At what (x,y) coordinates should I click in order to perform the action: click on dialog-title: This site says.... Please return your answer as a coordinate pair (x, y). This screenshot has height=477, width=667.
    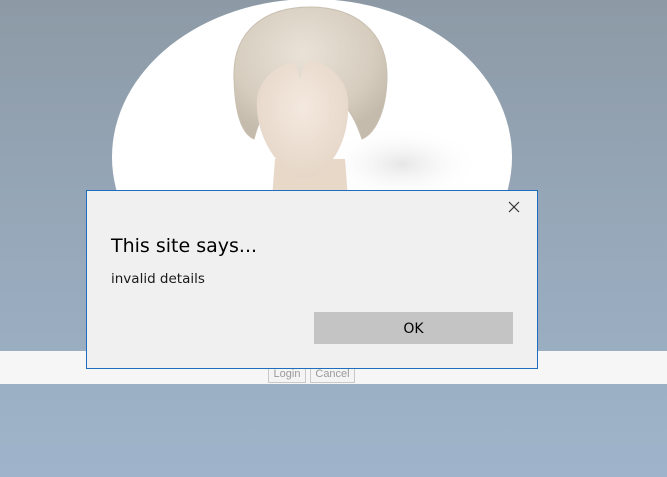
    Looking at the image, I should click on (184, 246).